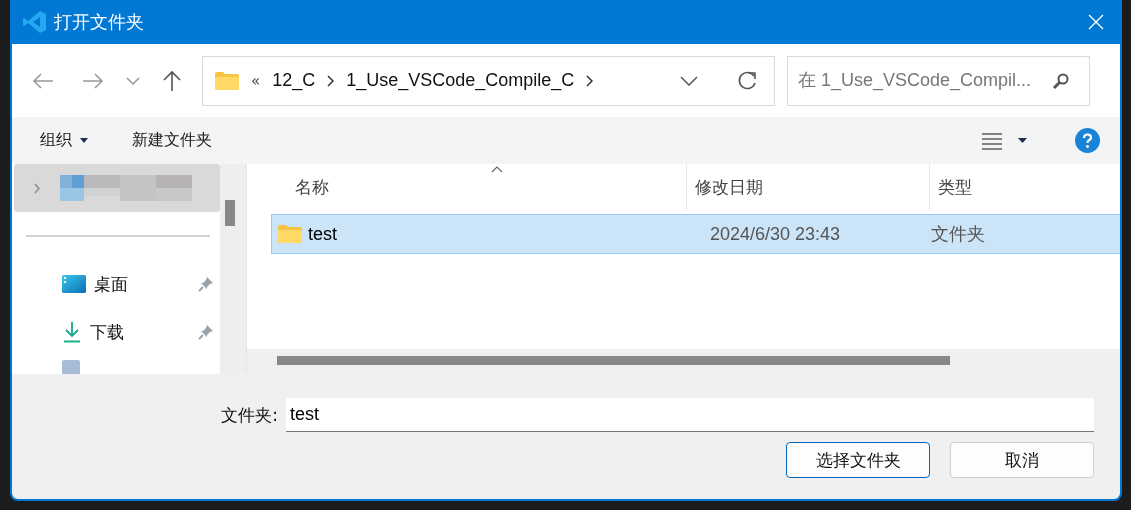  I want to click on breadcrumb: 12_C, so click(294, 80).